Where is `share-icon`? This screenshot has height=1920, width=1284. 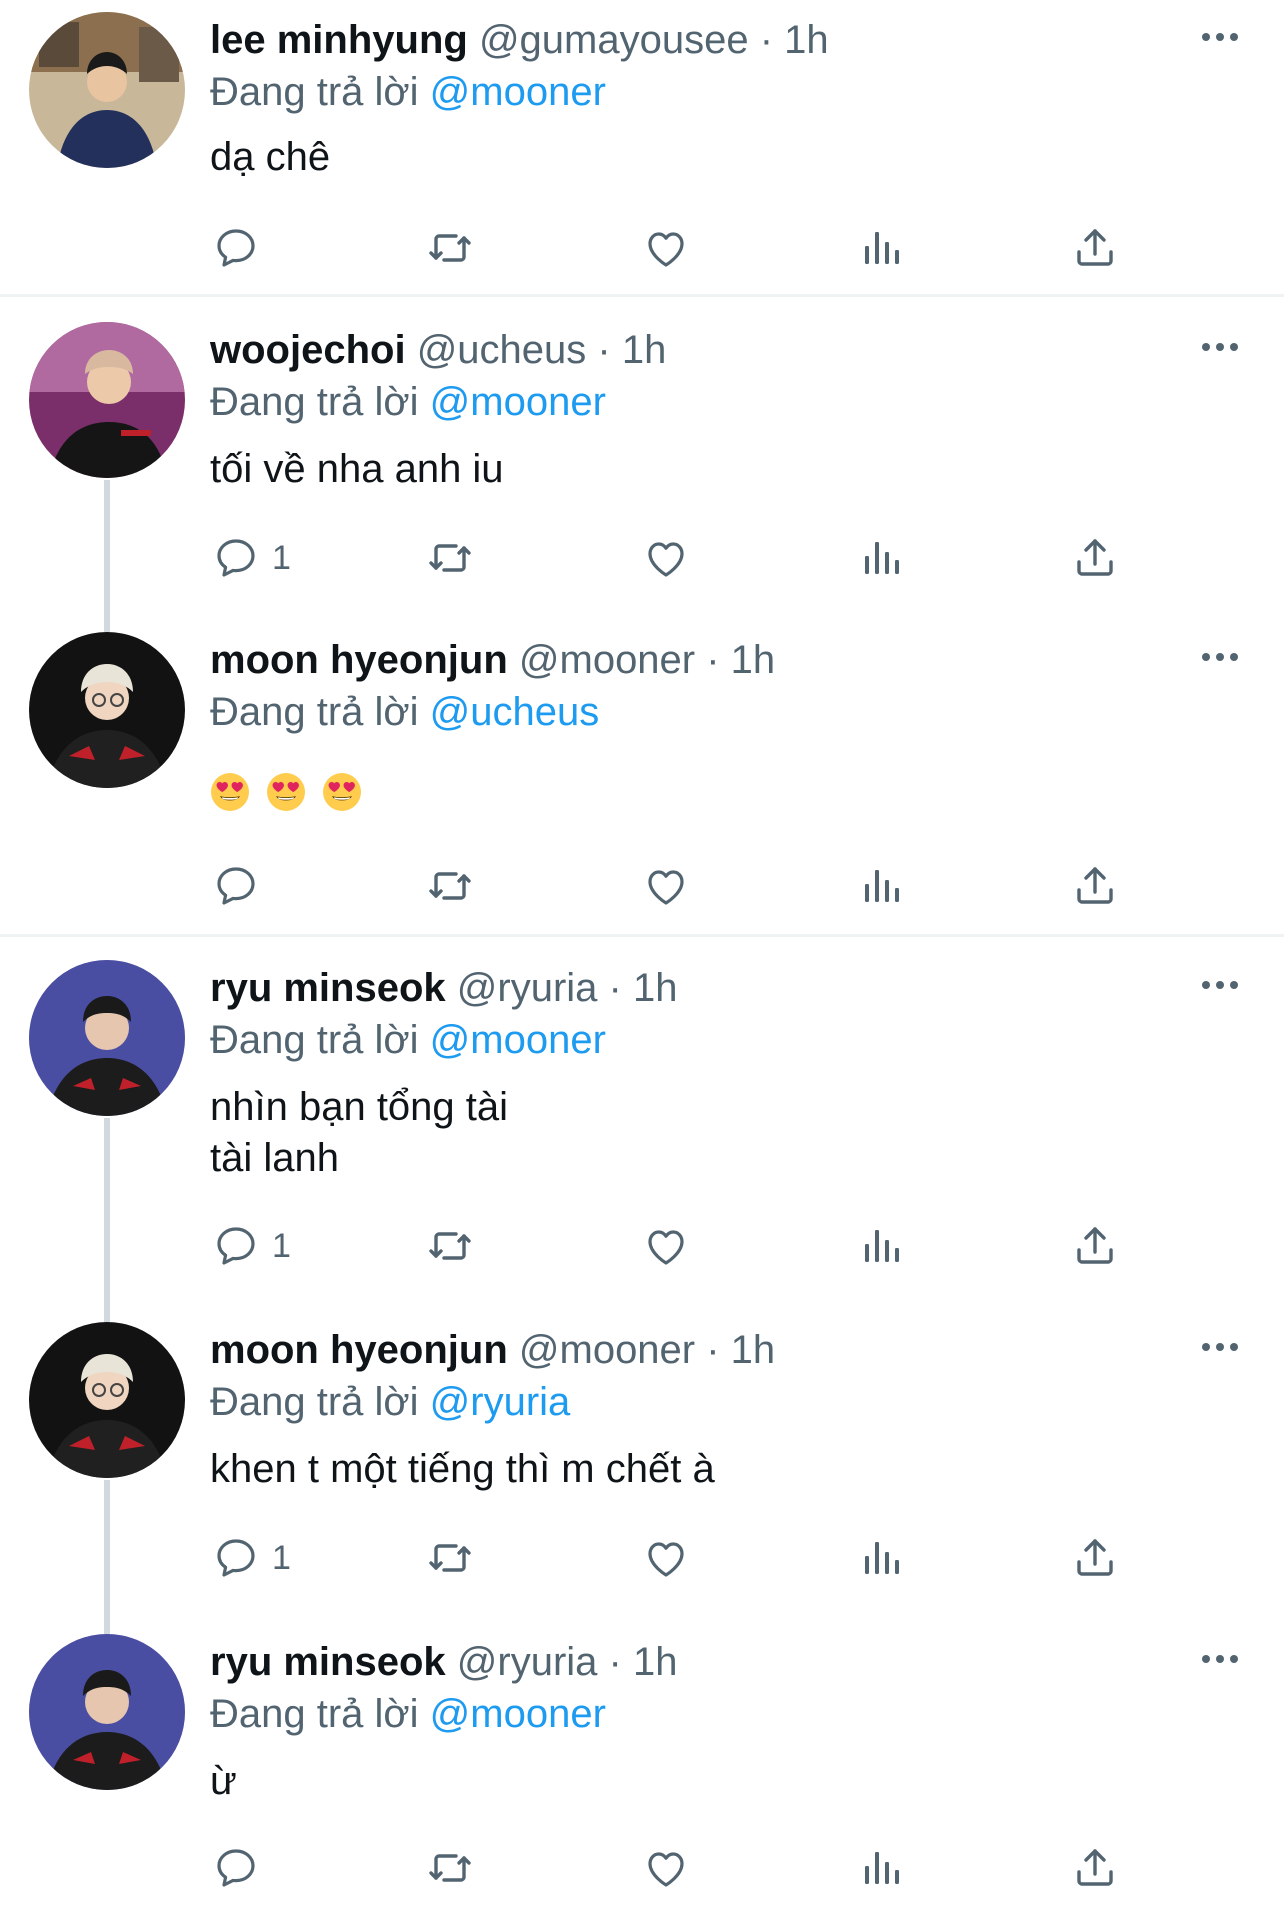
share-icon is located at coordinates (1095, 1246).